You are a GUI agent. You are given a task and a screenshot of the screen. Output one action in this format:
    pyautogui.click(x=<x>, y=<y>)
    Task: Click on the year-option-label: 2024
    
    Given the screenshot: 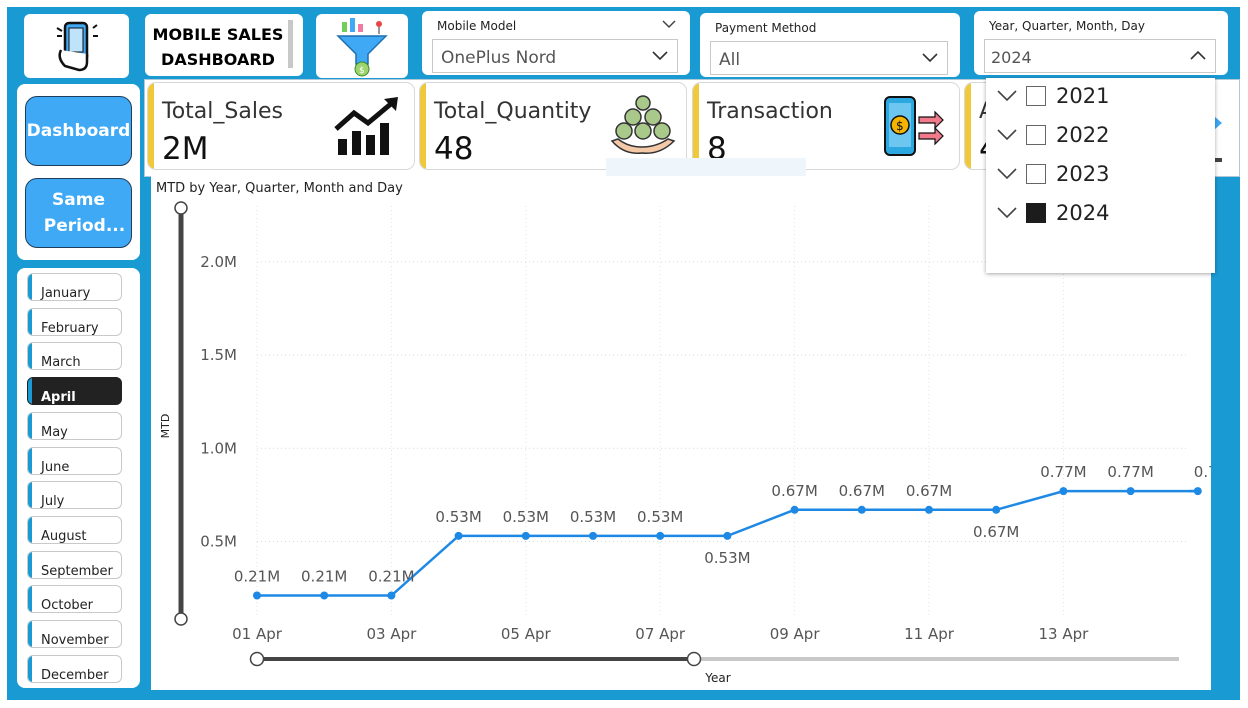 What is the action you would take?
    pyautogui.click(x=1083, y=213)
    